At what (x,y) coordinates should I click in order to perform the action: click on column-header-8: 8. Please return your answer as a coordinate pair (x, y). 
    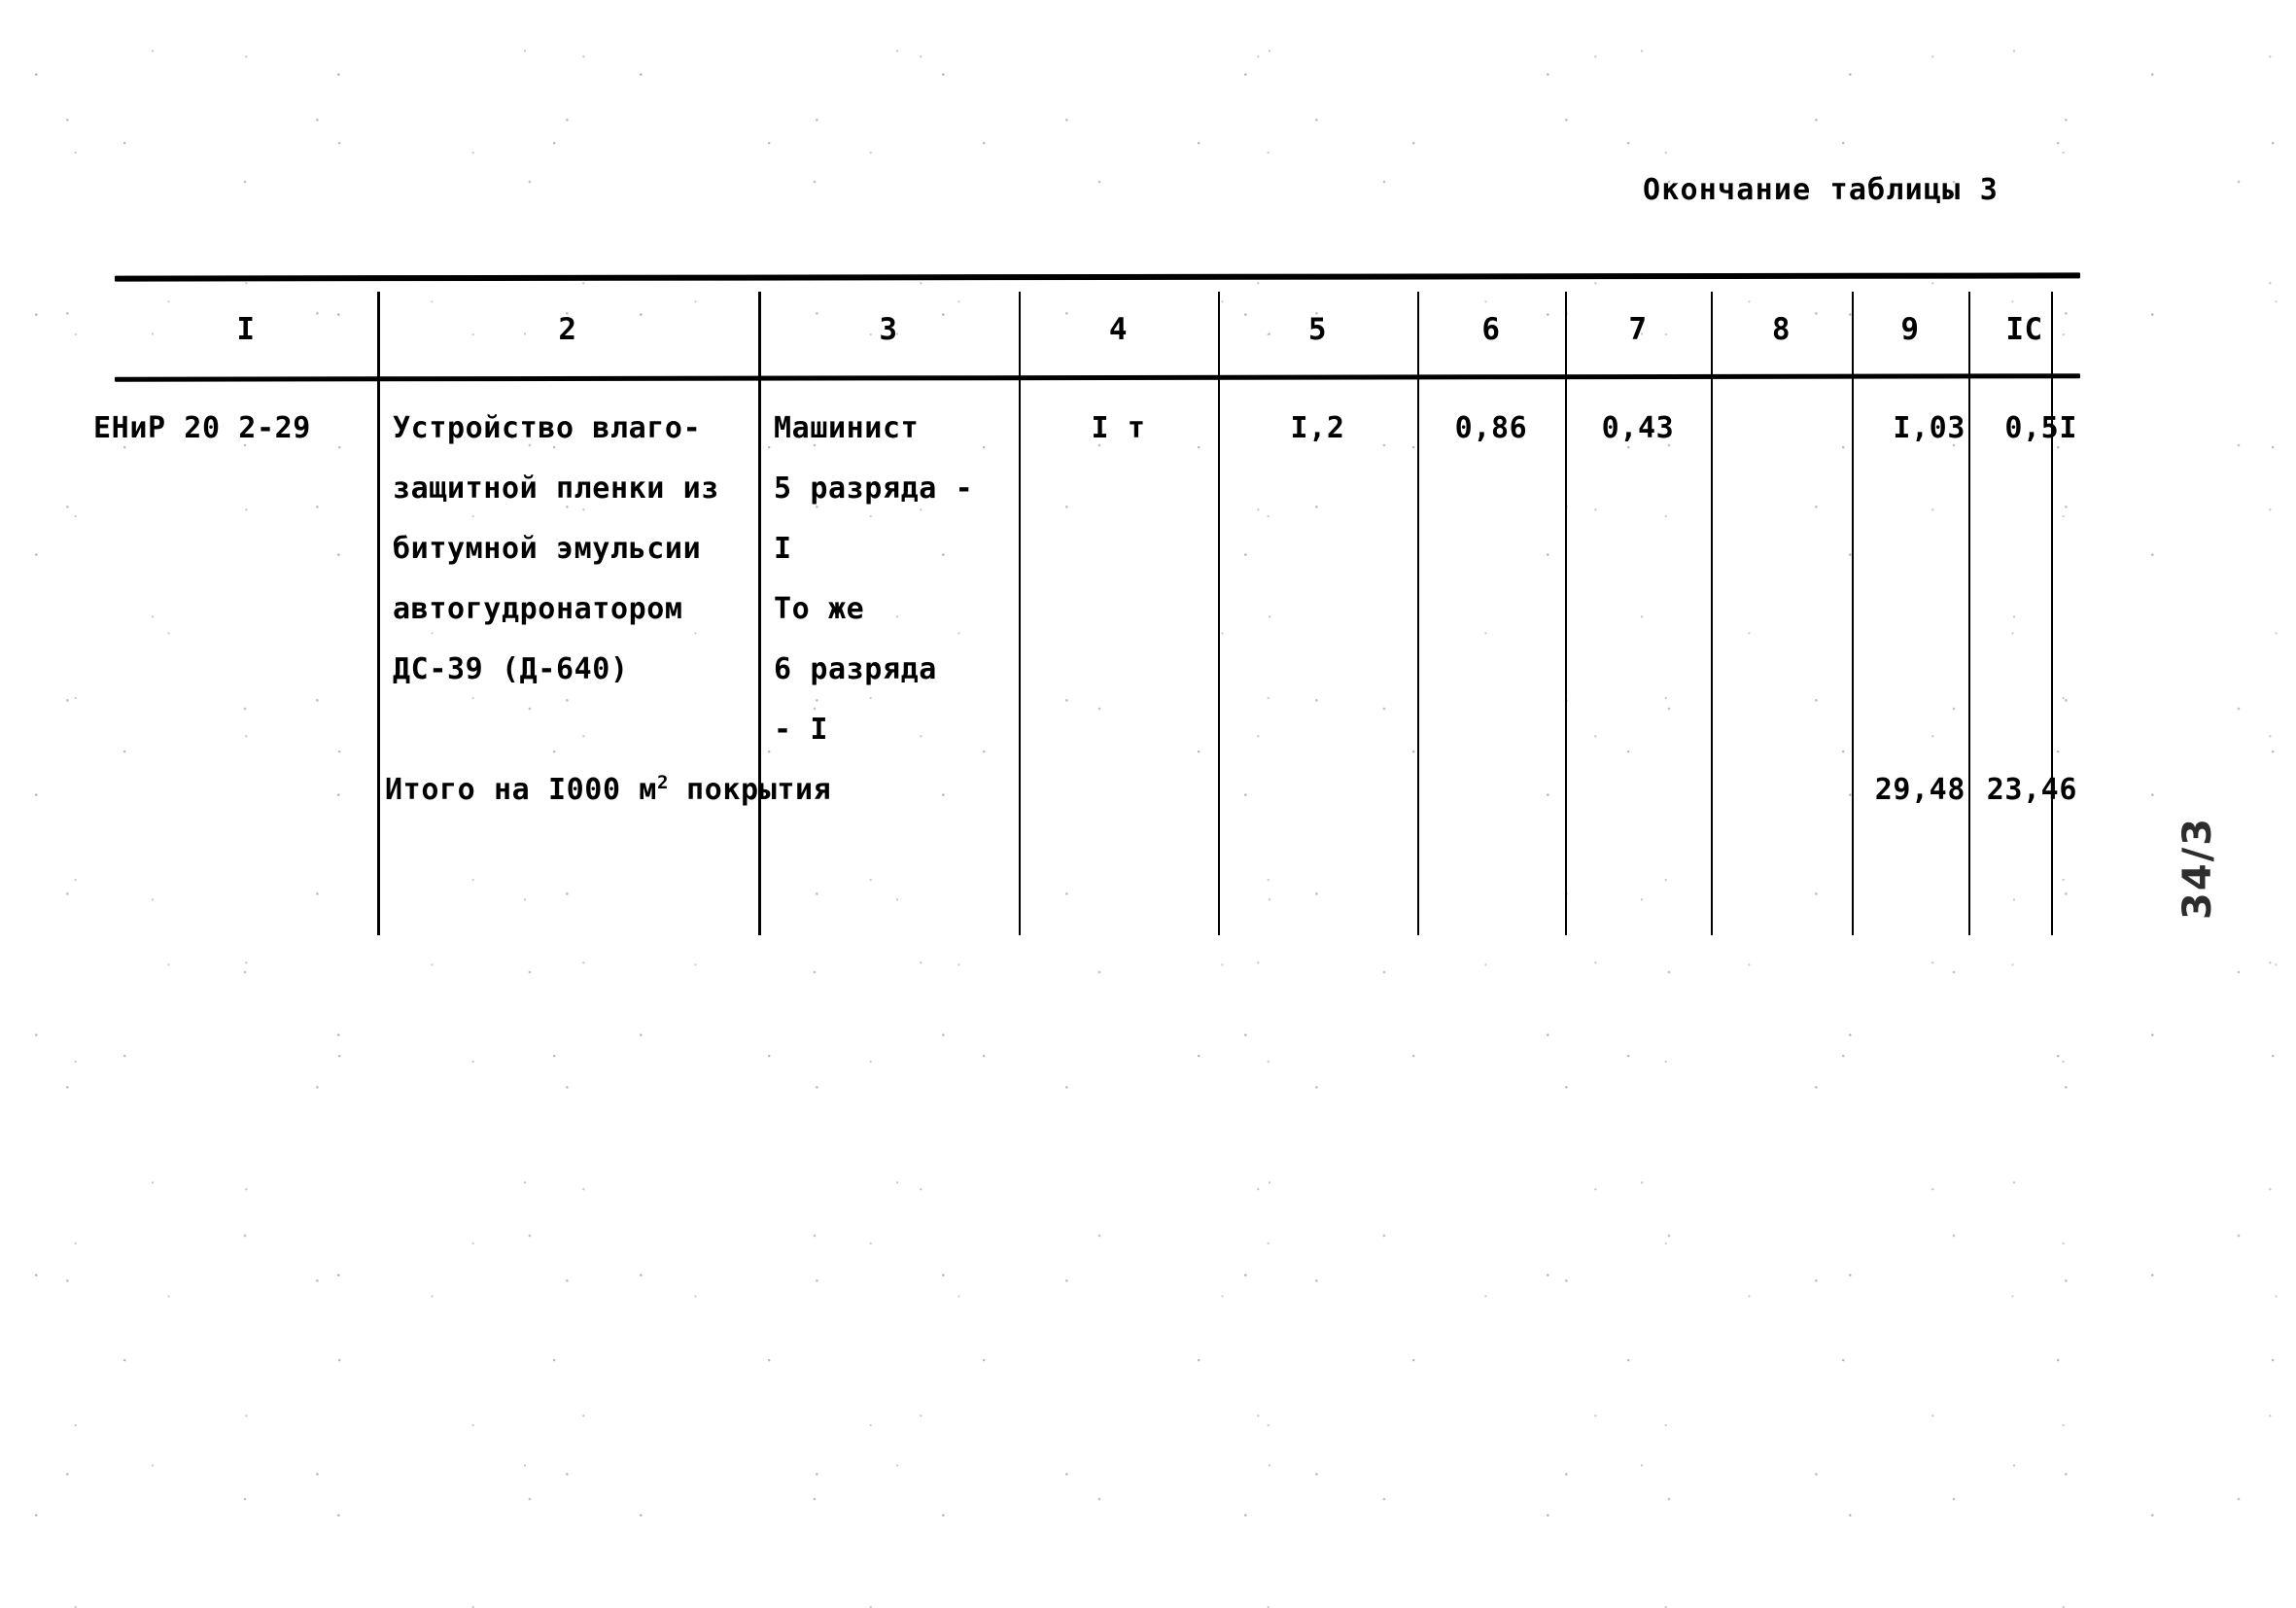
    Looking at the image, I should click on (1781, 329).